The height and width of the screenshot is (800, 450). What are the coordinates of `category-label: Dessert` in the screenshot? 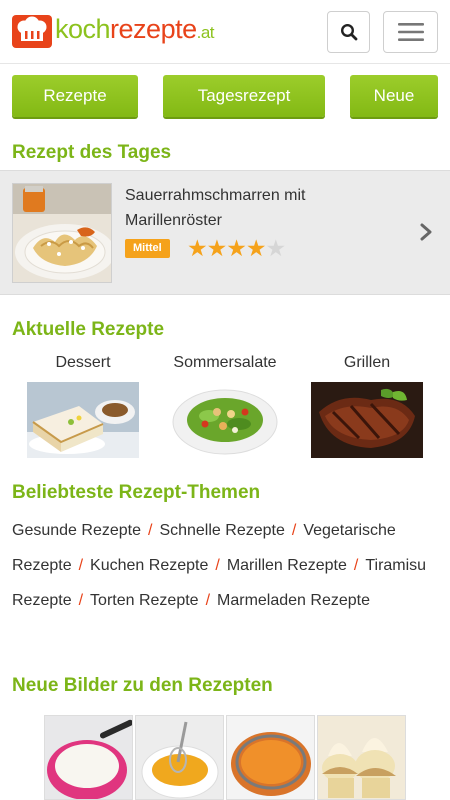 It's located at (83, 362).